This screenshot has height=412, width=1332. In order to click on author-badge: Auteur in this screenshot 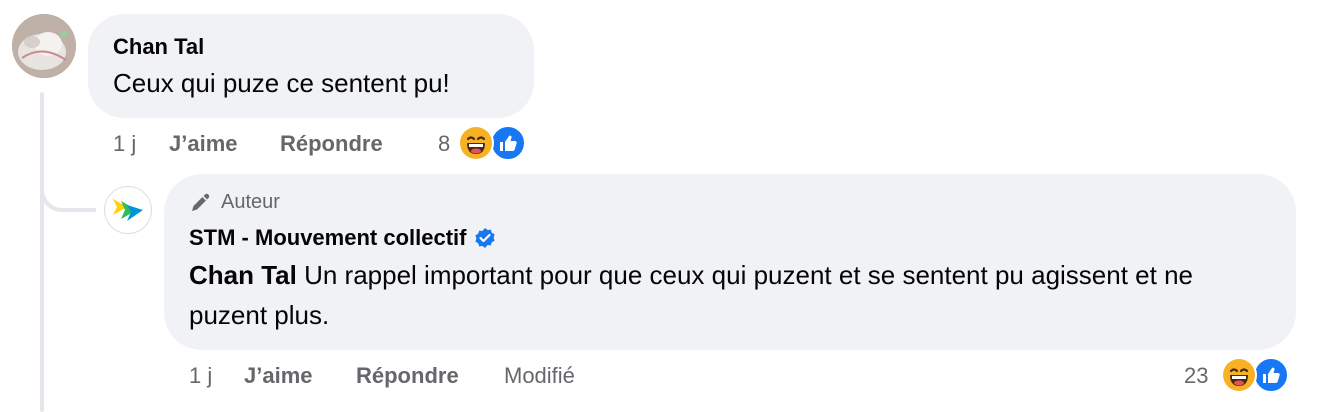, I will do `click(234, 202)`.